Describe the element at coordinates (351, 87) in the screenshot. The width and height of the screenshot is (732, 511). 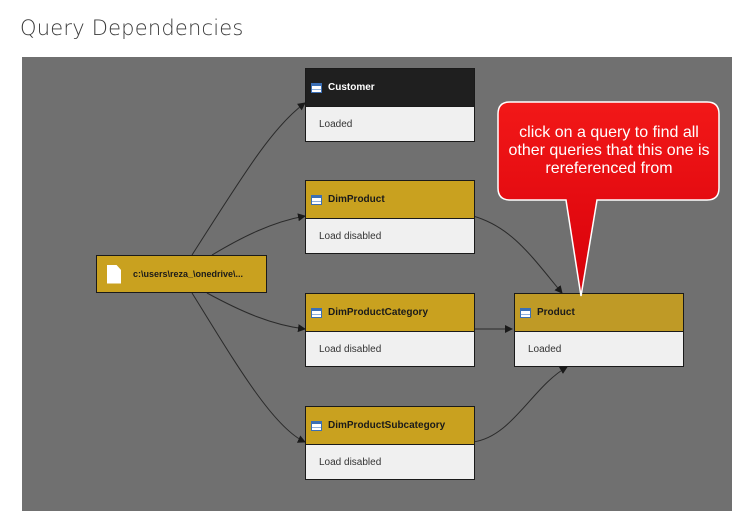
I see `query-name: Customer` at that location.